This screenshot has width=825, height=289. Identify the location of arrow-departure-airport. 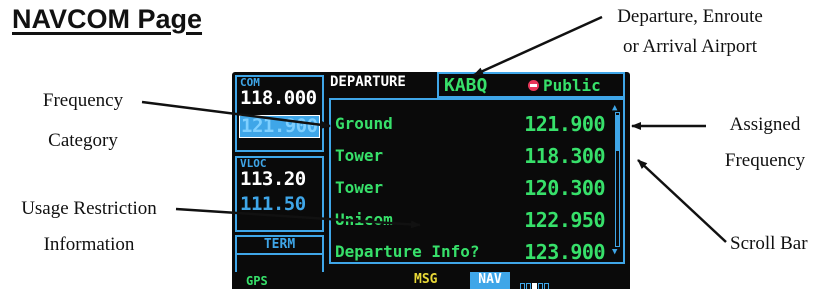
(538, 46).